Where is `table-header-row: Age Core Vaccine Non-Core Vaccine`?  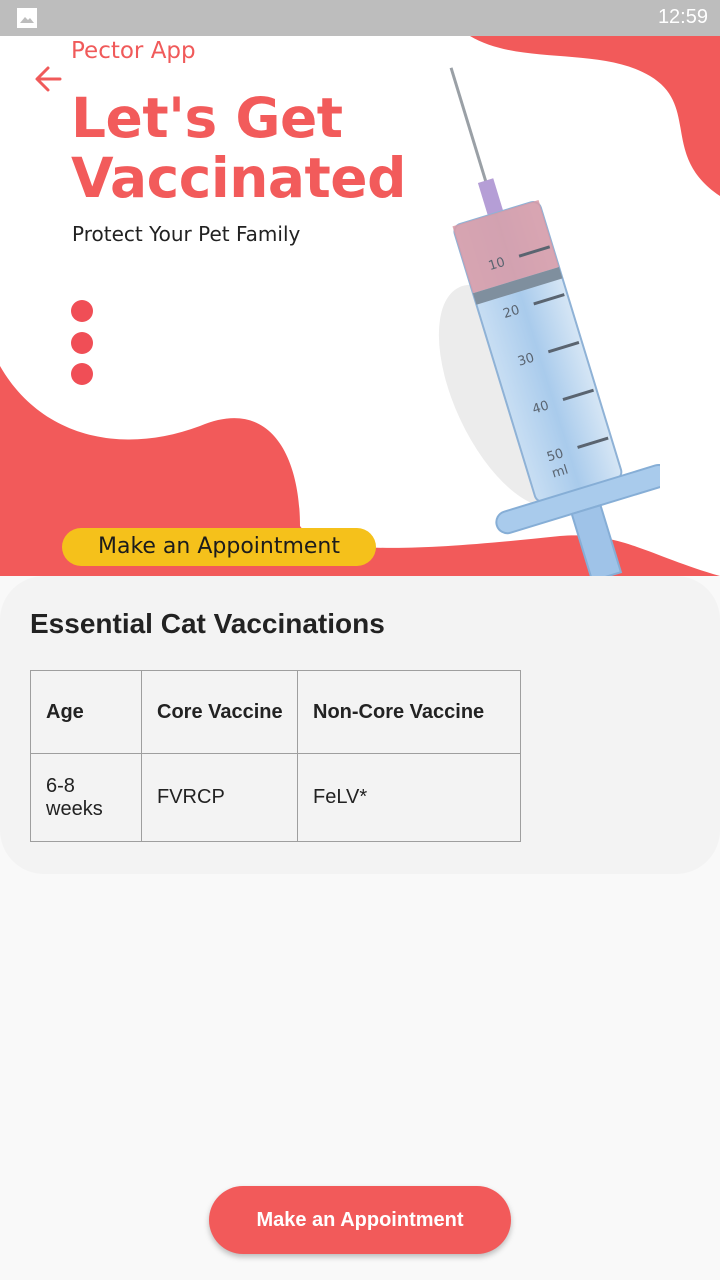 table-header-row: Age Core Vaccine Non-Core Vaccine is located at coordinates (275, 712).